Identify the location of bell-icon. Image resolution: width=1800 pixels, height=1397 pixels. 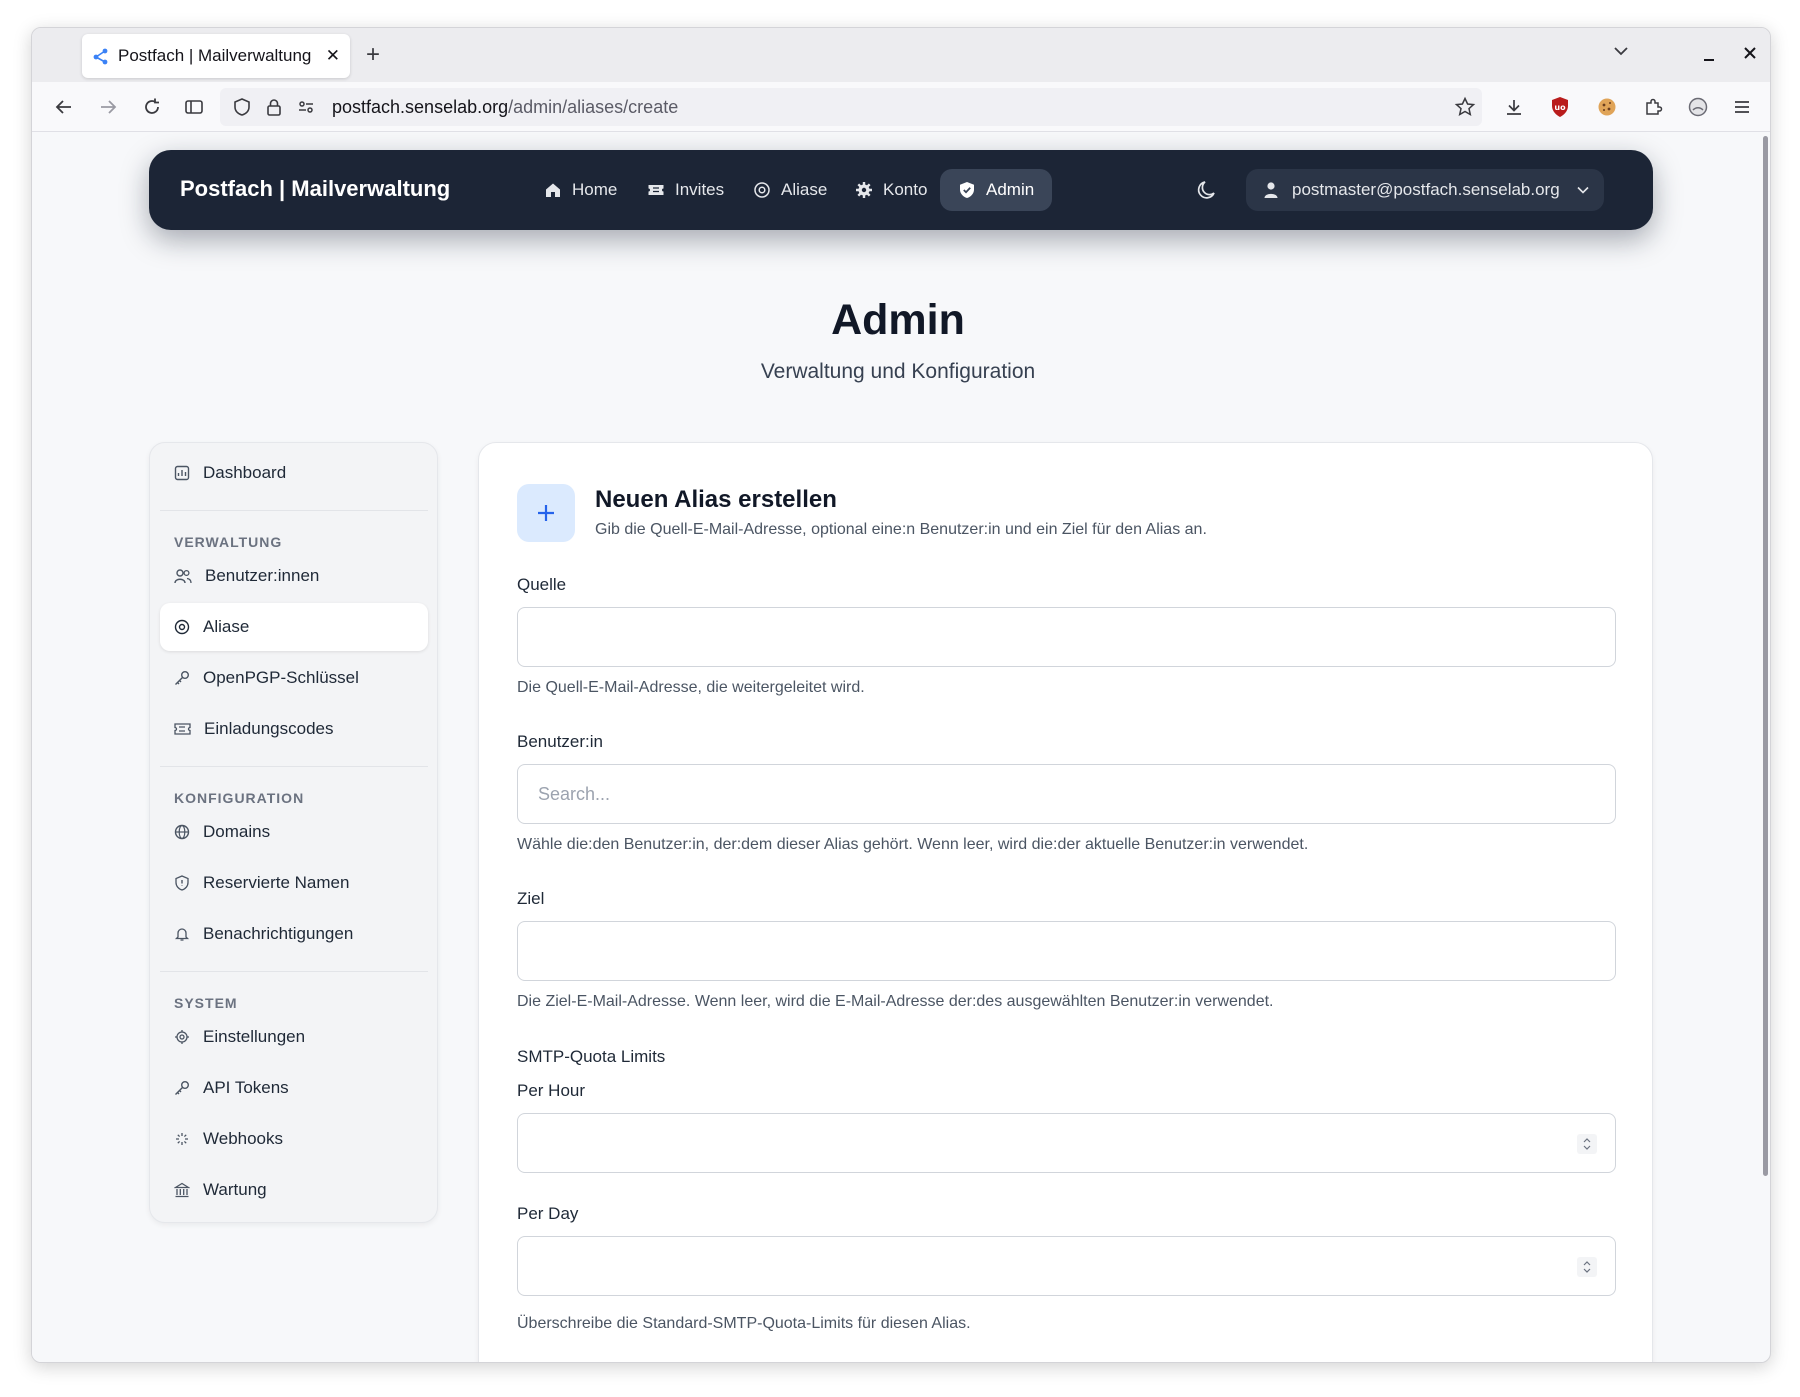
(182, 934).